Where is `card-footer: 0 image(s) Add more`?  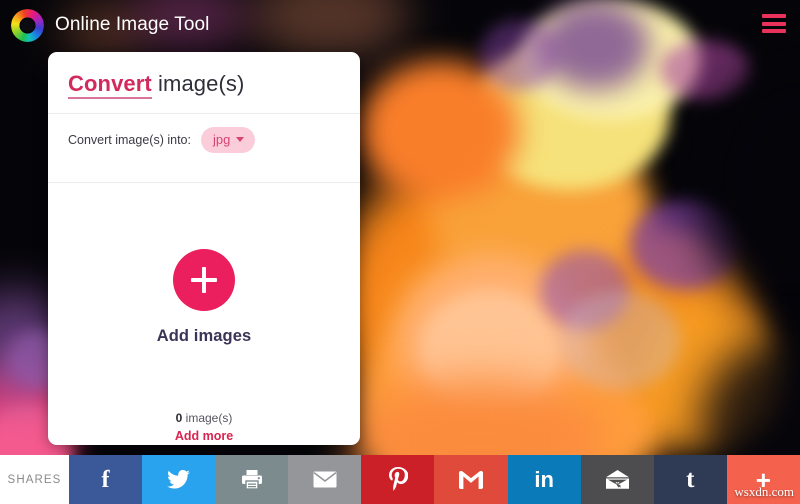
card-footer: 0 image(s) Add more is located at coordinates (204, 427).